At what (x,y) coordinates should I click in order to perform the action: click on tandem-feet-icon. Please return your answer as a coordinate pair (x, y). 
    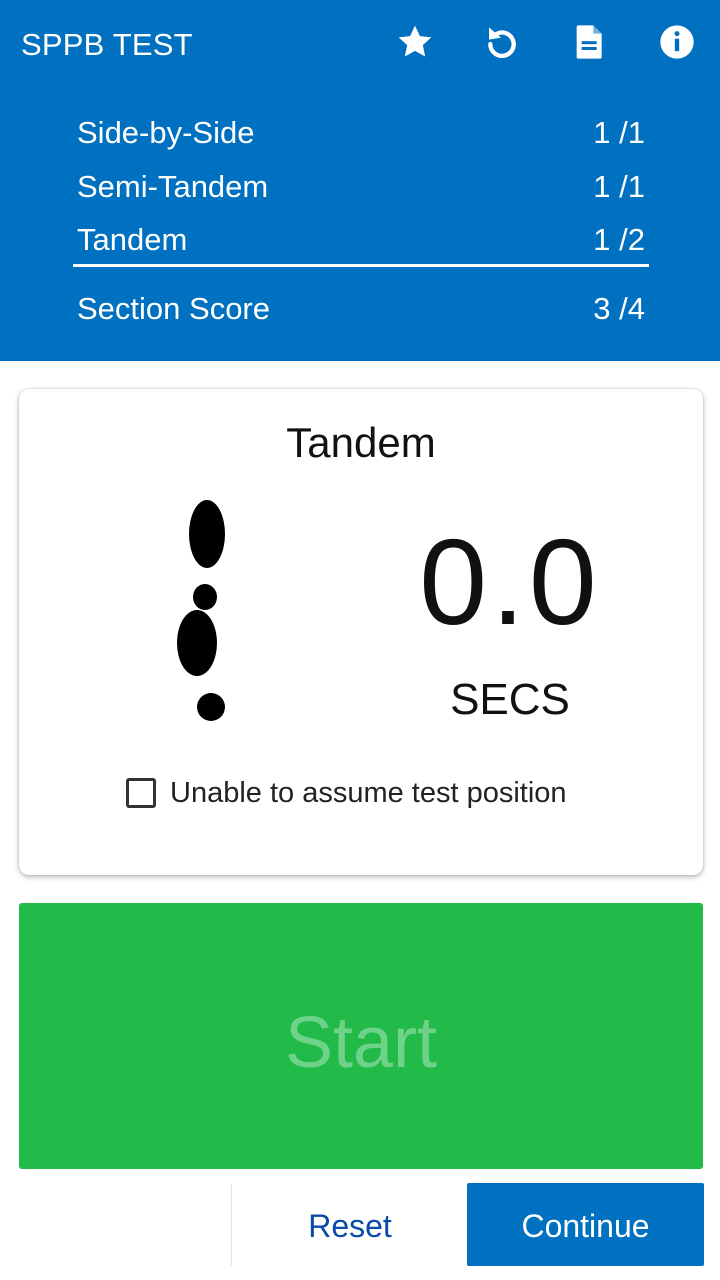
    Looking at the image, I should click on (201, 610).